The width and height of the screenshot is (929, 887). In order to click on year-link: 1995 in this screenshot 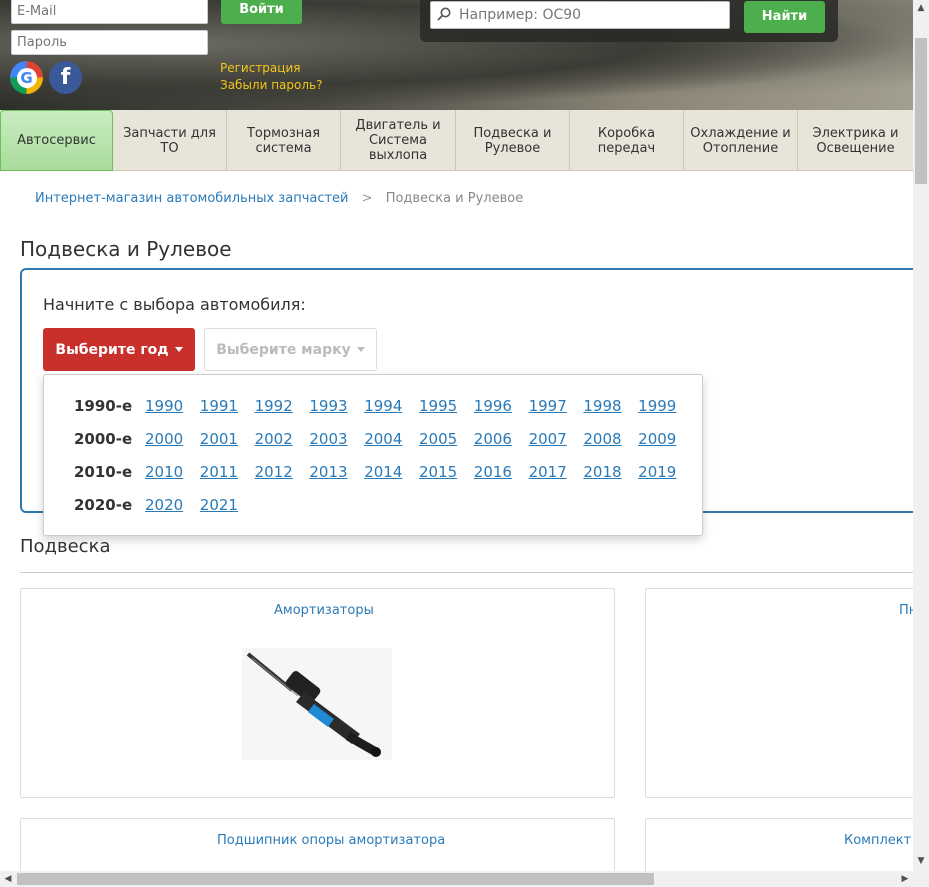, I will do `click(446, 406)`.